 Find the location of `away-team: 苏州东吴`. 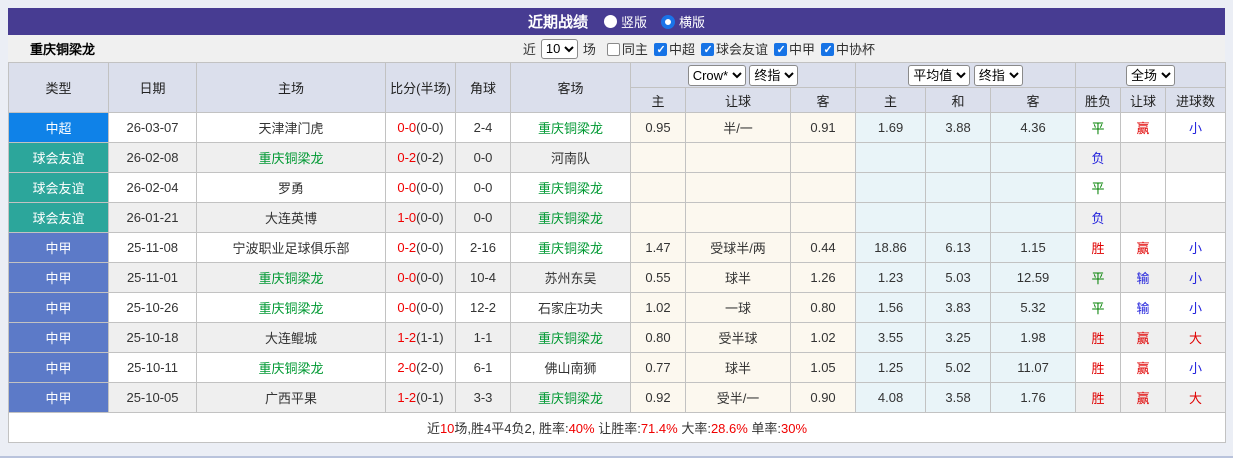

away-team: 苏州东吴 is located at coordinates (570, 277).